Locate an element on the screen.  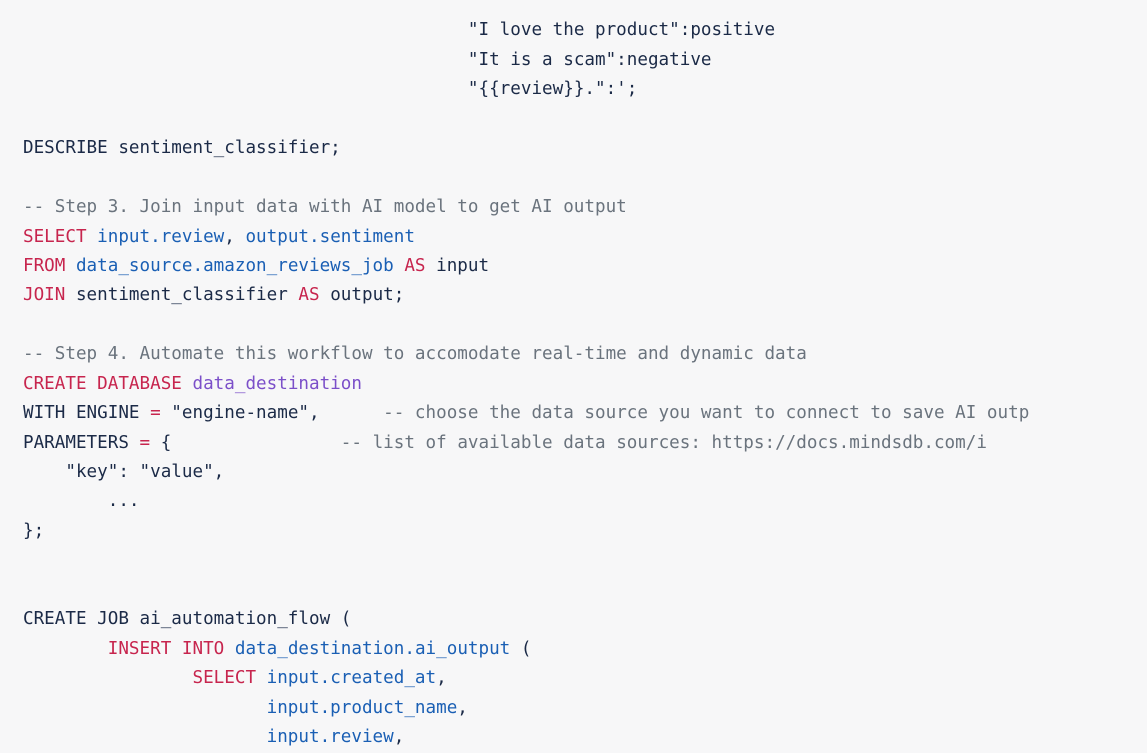
code-token-identifier: output.sentiment is located at coordinates (330, 236).